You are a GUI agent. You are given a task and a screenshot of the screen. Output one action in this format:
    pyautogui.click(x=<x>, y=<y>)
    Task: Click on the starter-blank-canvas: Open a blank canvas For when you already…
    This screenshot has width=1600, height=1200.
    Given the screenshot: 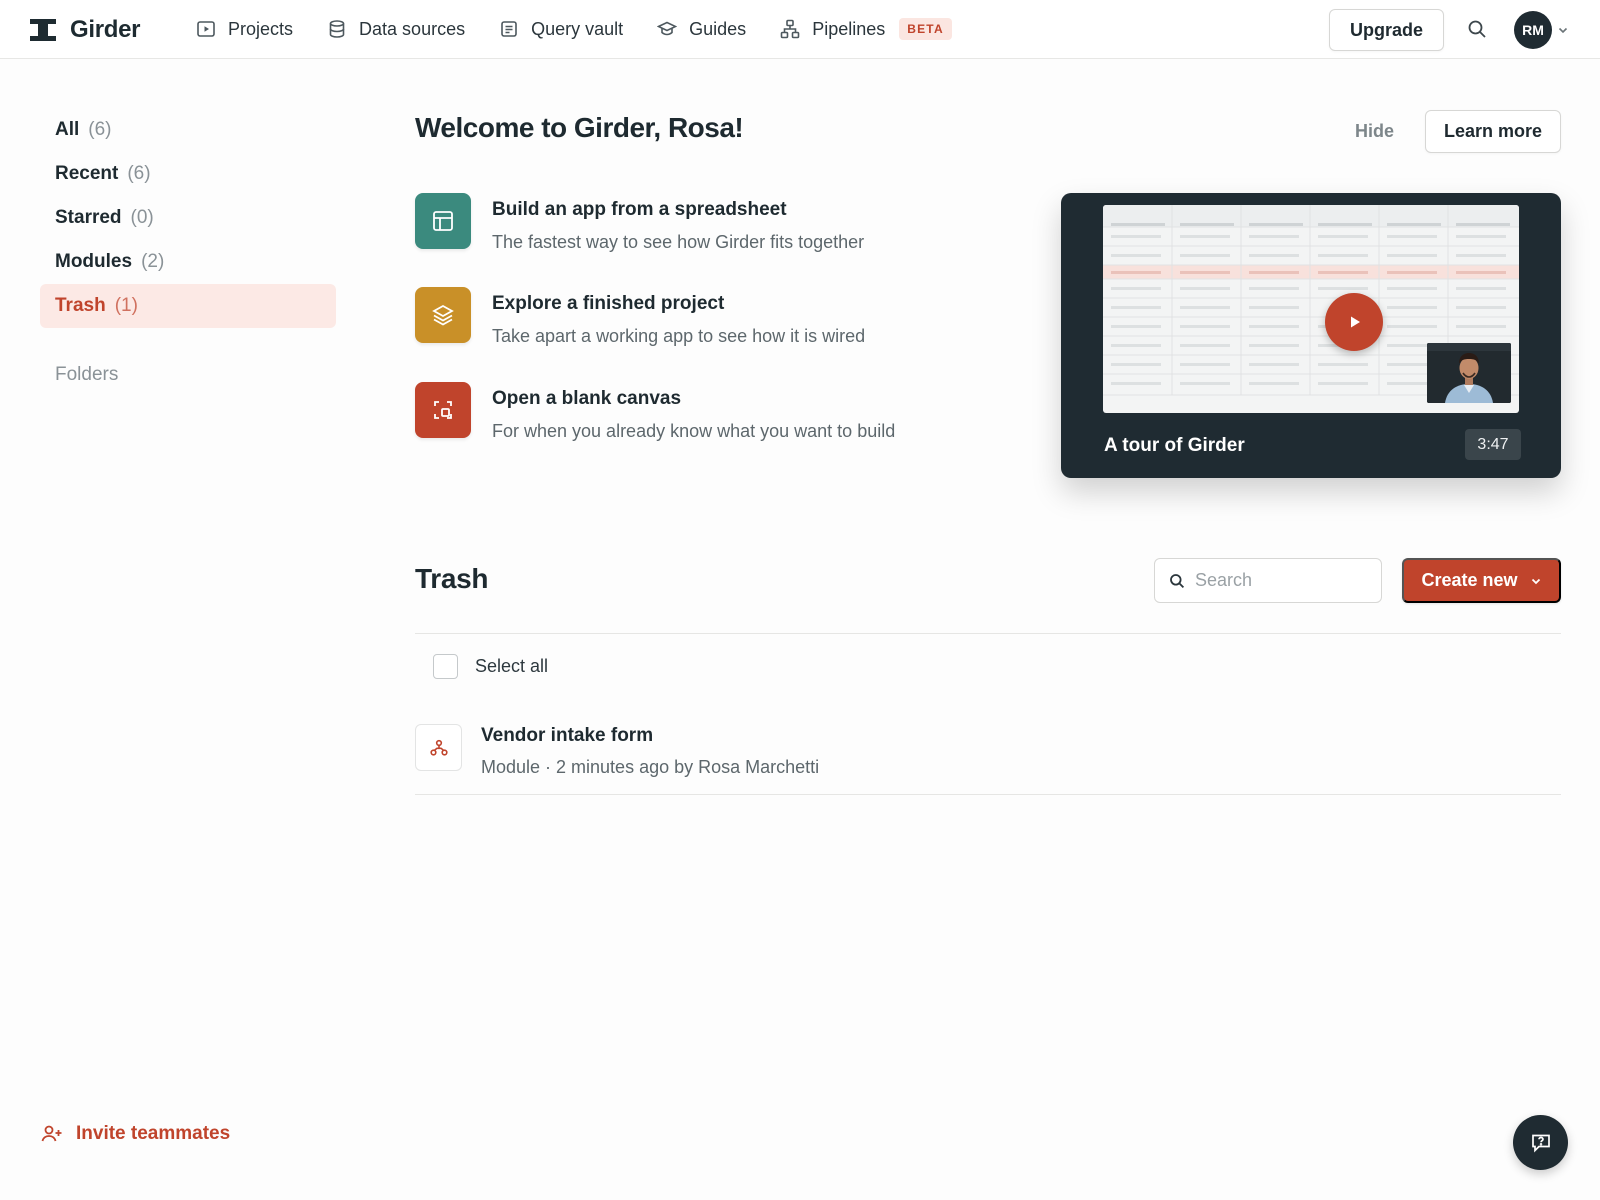 What is the action you would take?
    pyautogui.click(x=655, y=412)
    